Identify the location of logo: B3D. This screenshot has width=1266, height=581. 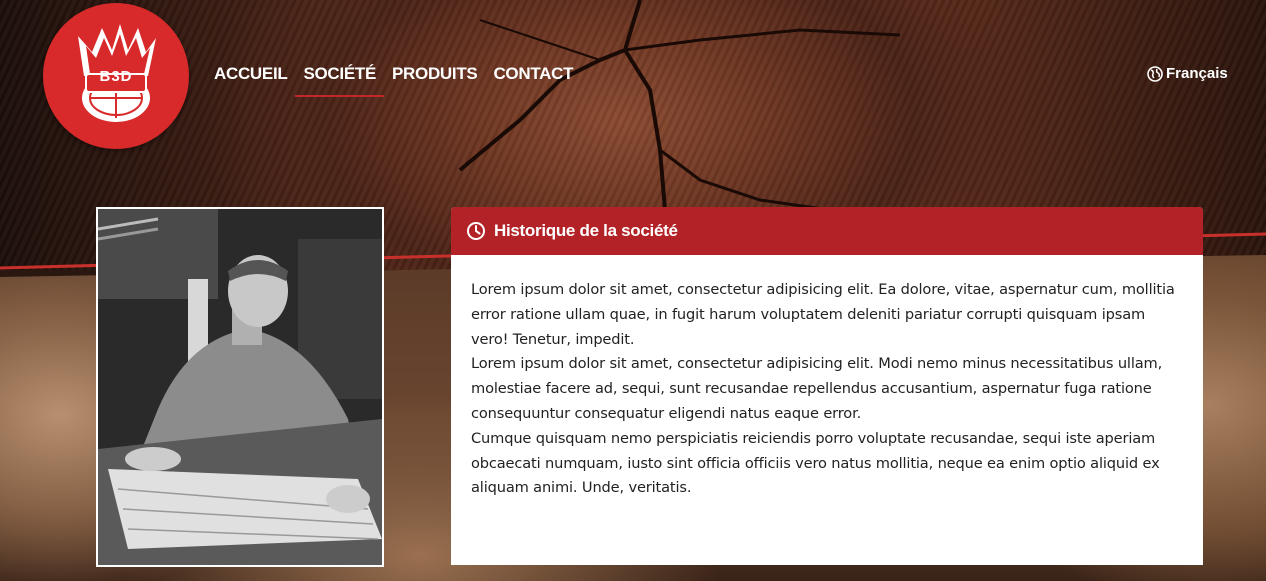
(116, 76).